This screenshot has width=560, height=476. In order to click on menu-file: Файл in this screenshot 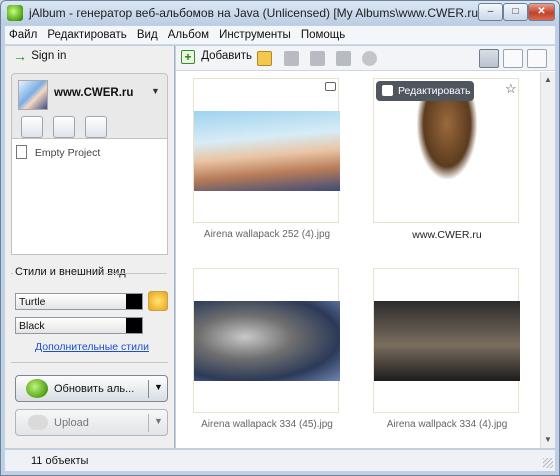, I will do `click(22, 33)`.